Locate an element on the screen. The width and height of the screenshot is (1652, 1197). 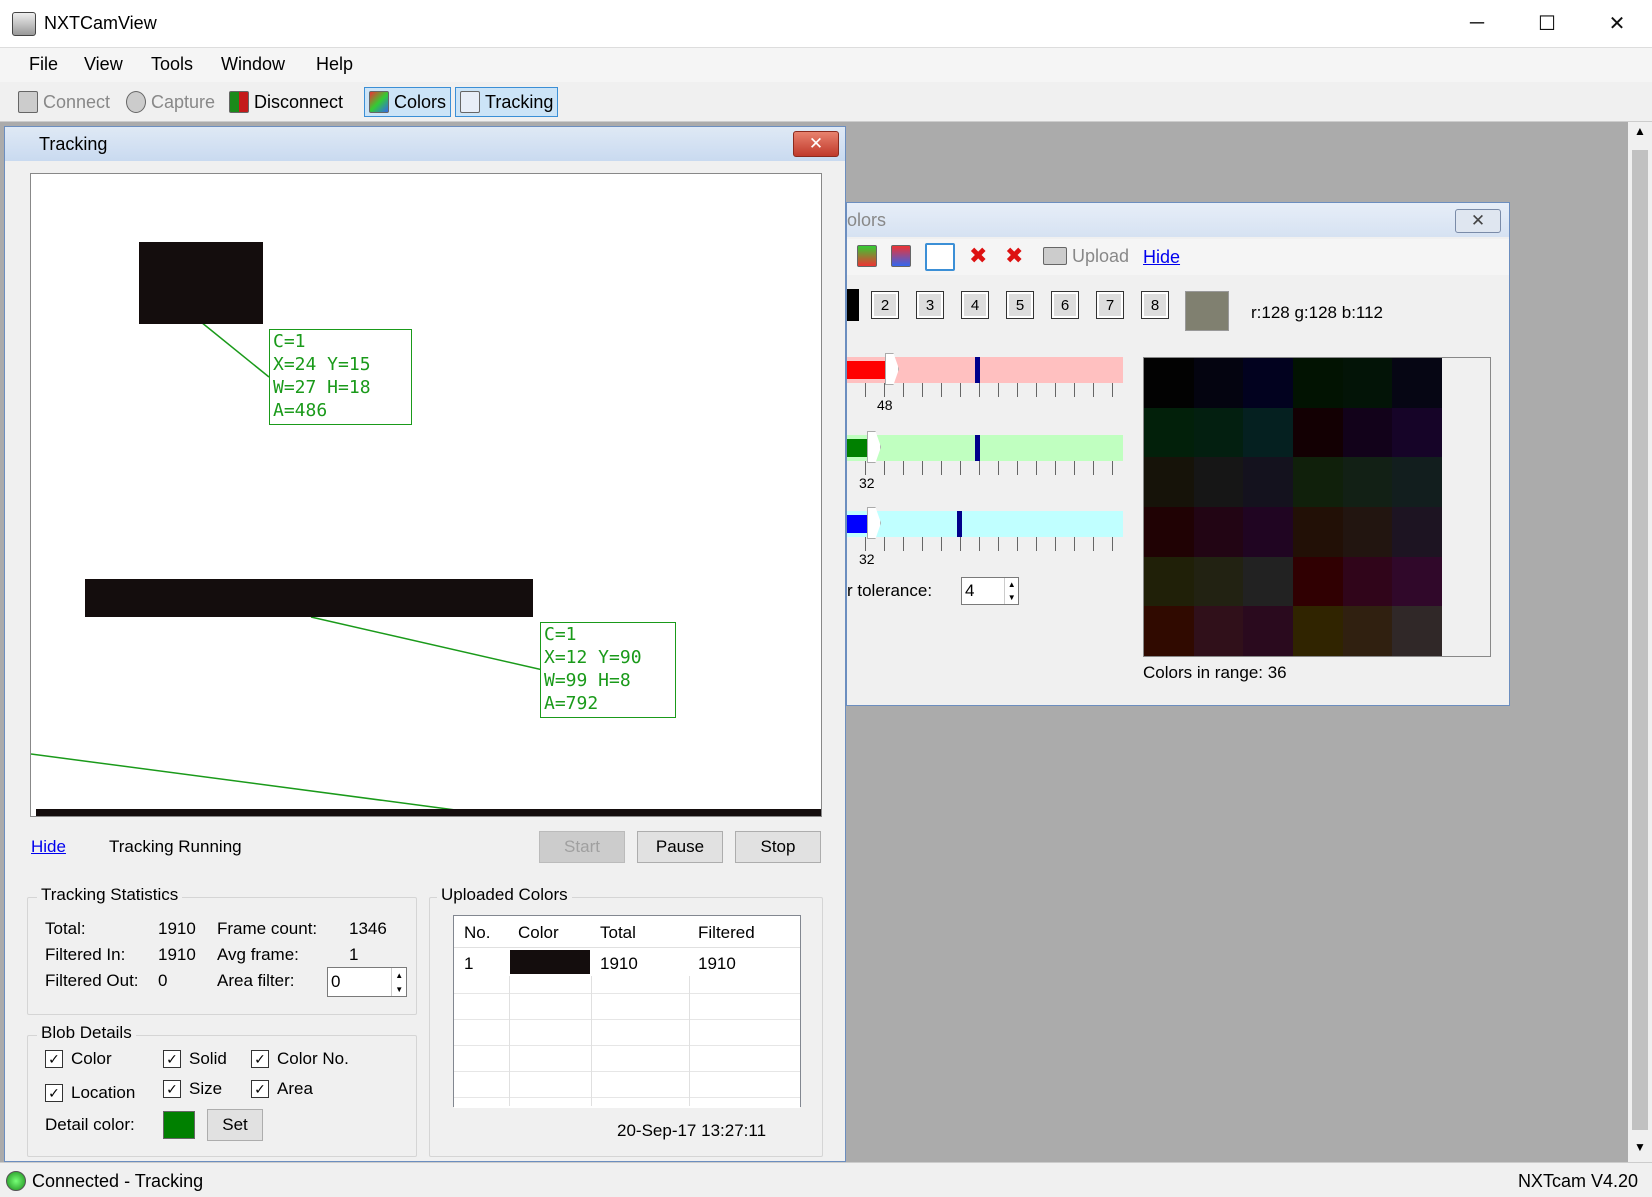
current-color-swatch is located at coordinates (1207, 311).